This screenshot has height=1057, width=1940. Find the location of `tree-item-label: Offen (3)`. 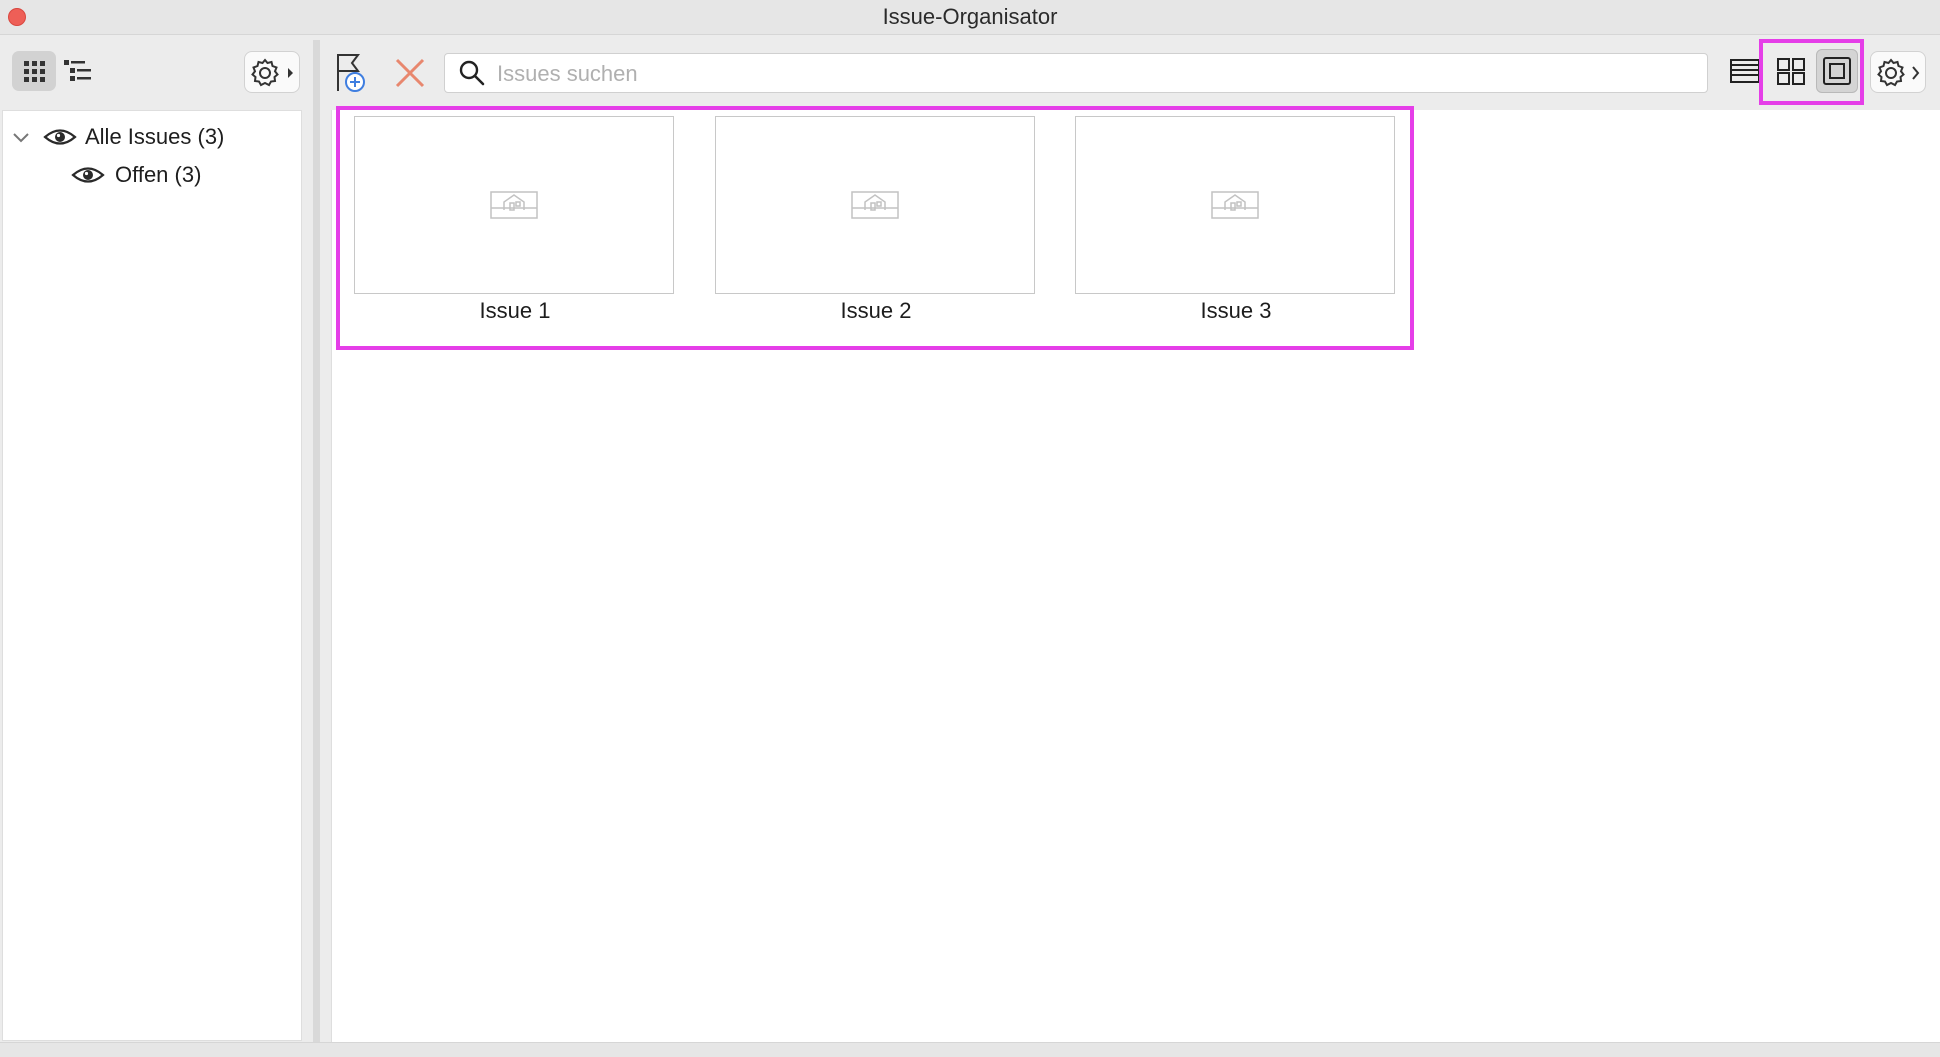

tree-item-label: Offen (3) is located at coordinates (158, 174).